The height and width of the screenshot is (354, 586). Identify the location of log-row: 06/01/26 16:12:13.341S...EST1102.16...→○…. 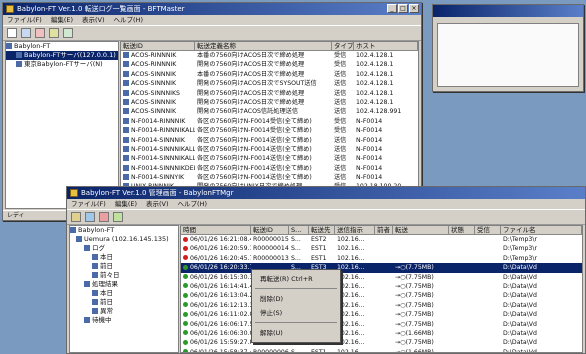
(381, 305).